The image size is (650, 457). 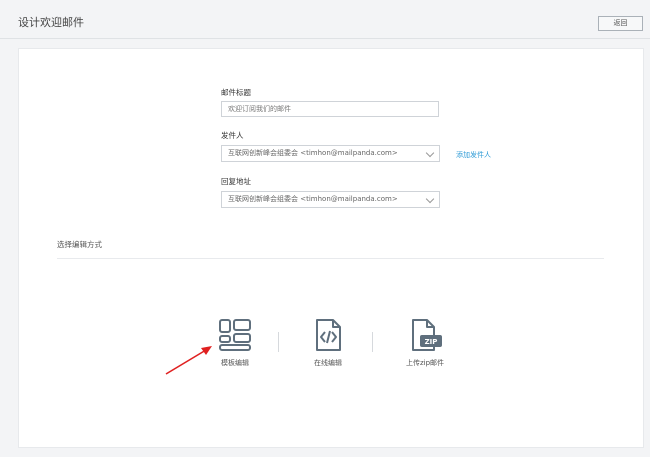 I want to click on red-arrow-annotation, so click(x=188, y=360).